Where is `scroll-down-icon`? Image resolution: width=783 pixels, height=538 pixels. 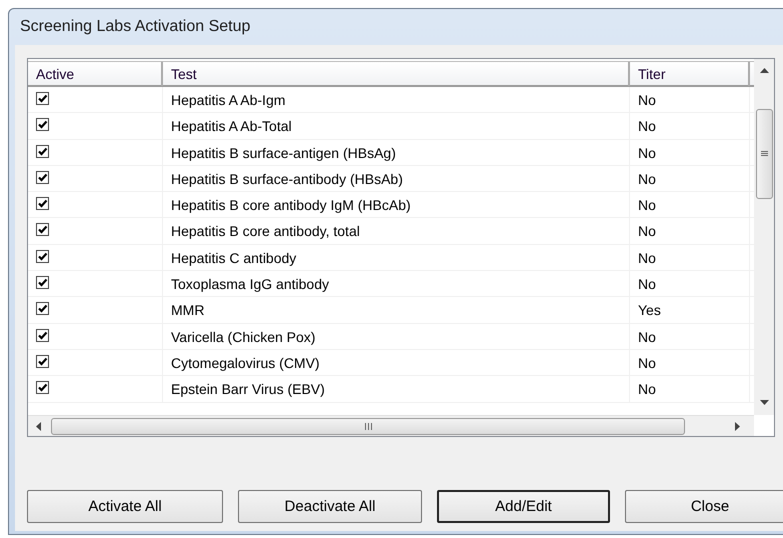 scroll-down-icon is located at coordinates (764, 402).